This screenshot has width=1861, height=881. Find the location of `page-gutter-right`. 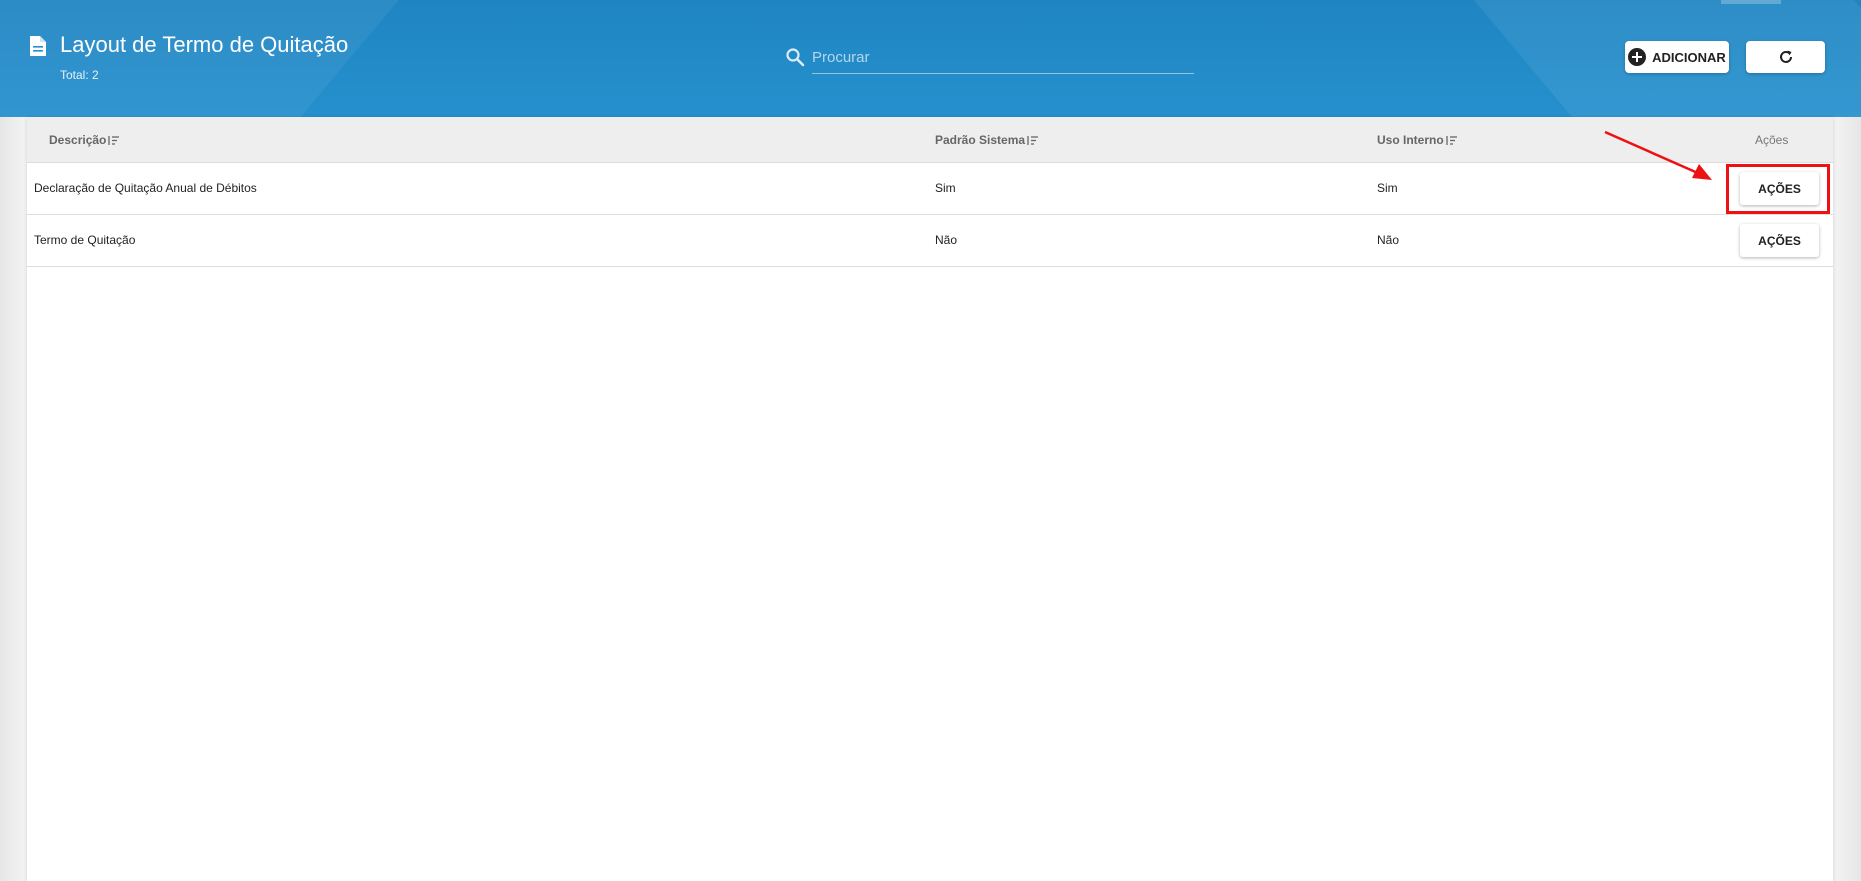

page-gutter-right is located at coordinates (1847, 499).